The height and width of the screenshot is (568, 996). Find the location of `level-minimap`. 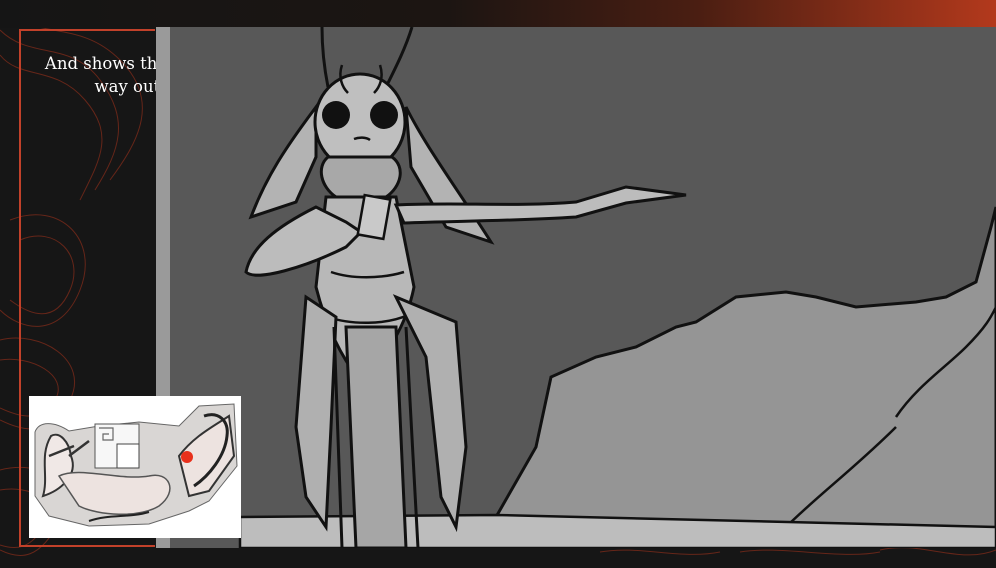

level-minimap is located at coordinates (135, 467).